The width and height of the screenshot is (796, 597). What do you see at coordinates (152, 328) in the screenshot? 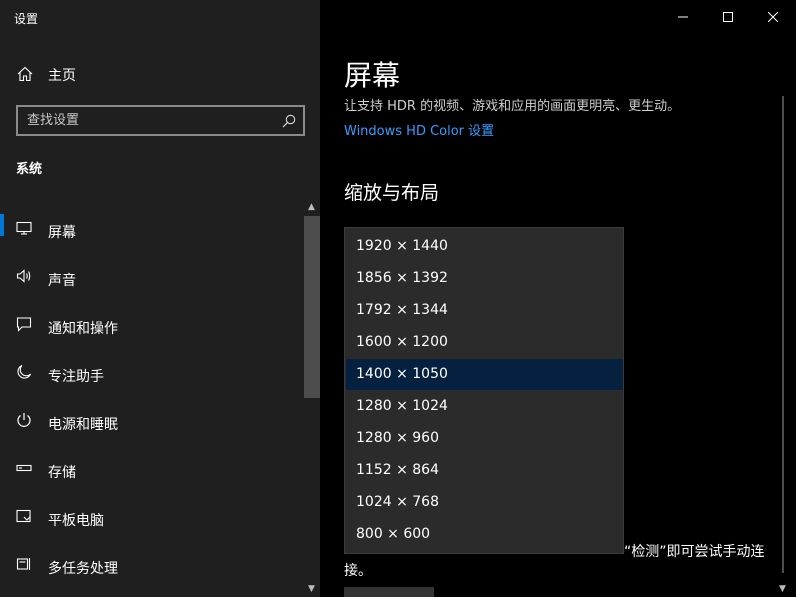
I see `sidebar-item-notifications: 通知和操作` at bounding box center [152, 328].